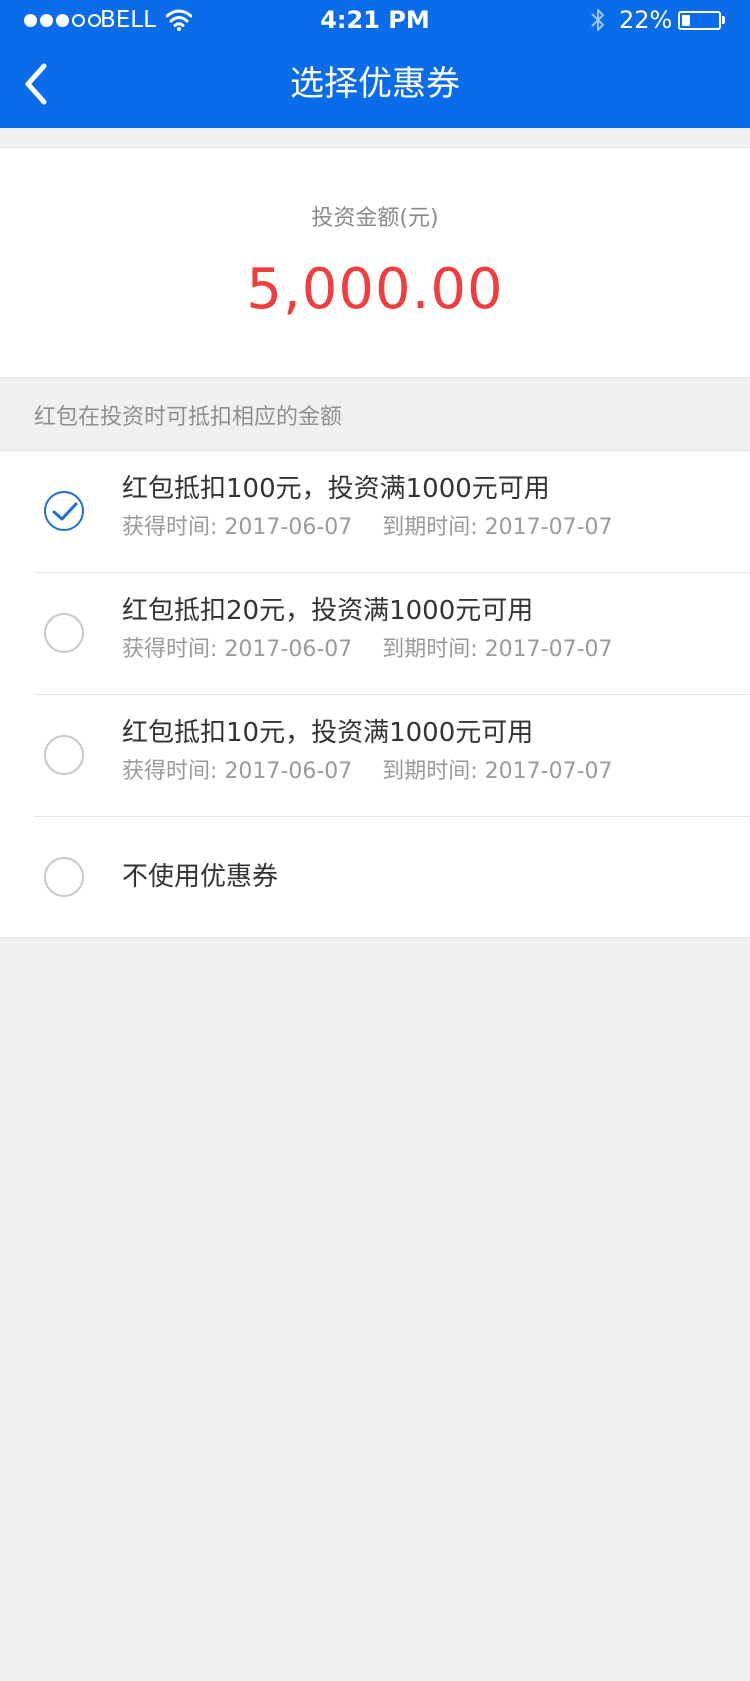 The image size is (750, 1681). I want to click on battery-level-fill, so click(686, 20).